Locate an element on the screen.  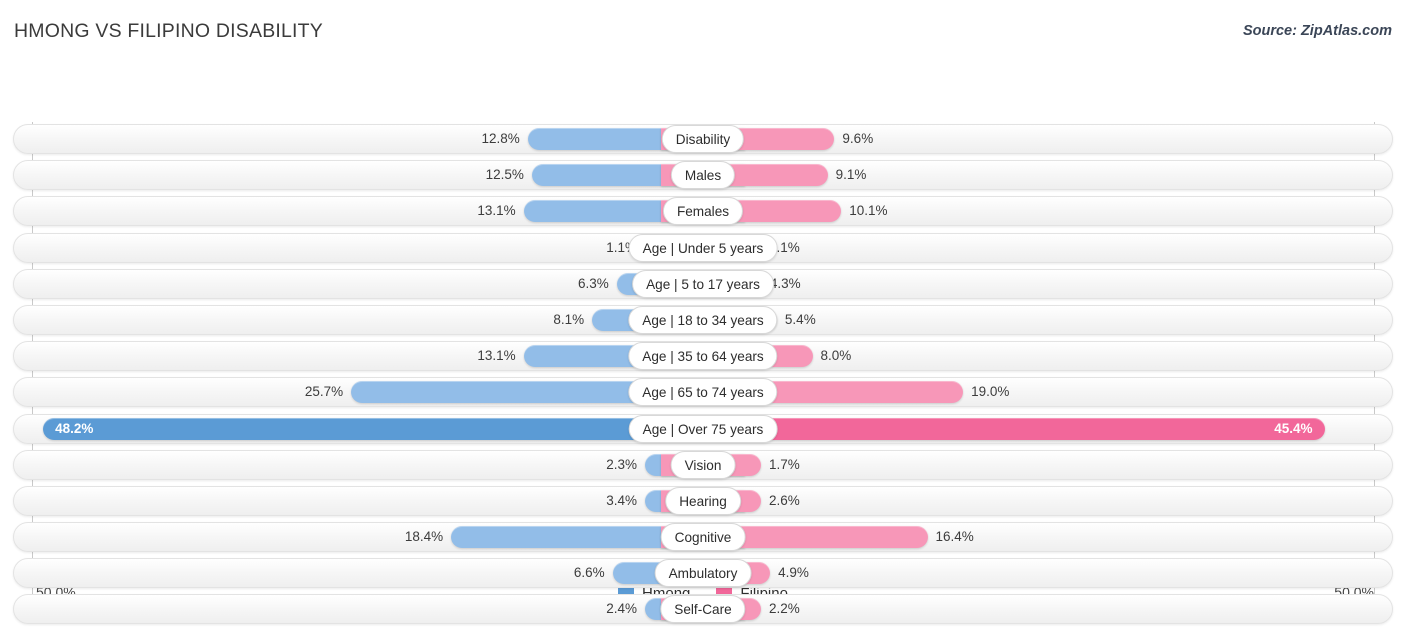
row-category-label: Disability is located at coordinates (703, 139).